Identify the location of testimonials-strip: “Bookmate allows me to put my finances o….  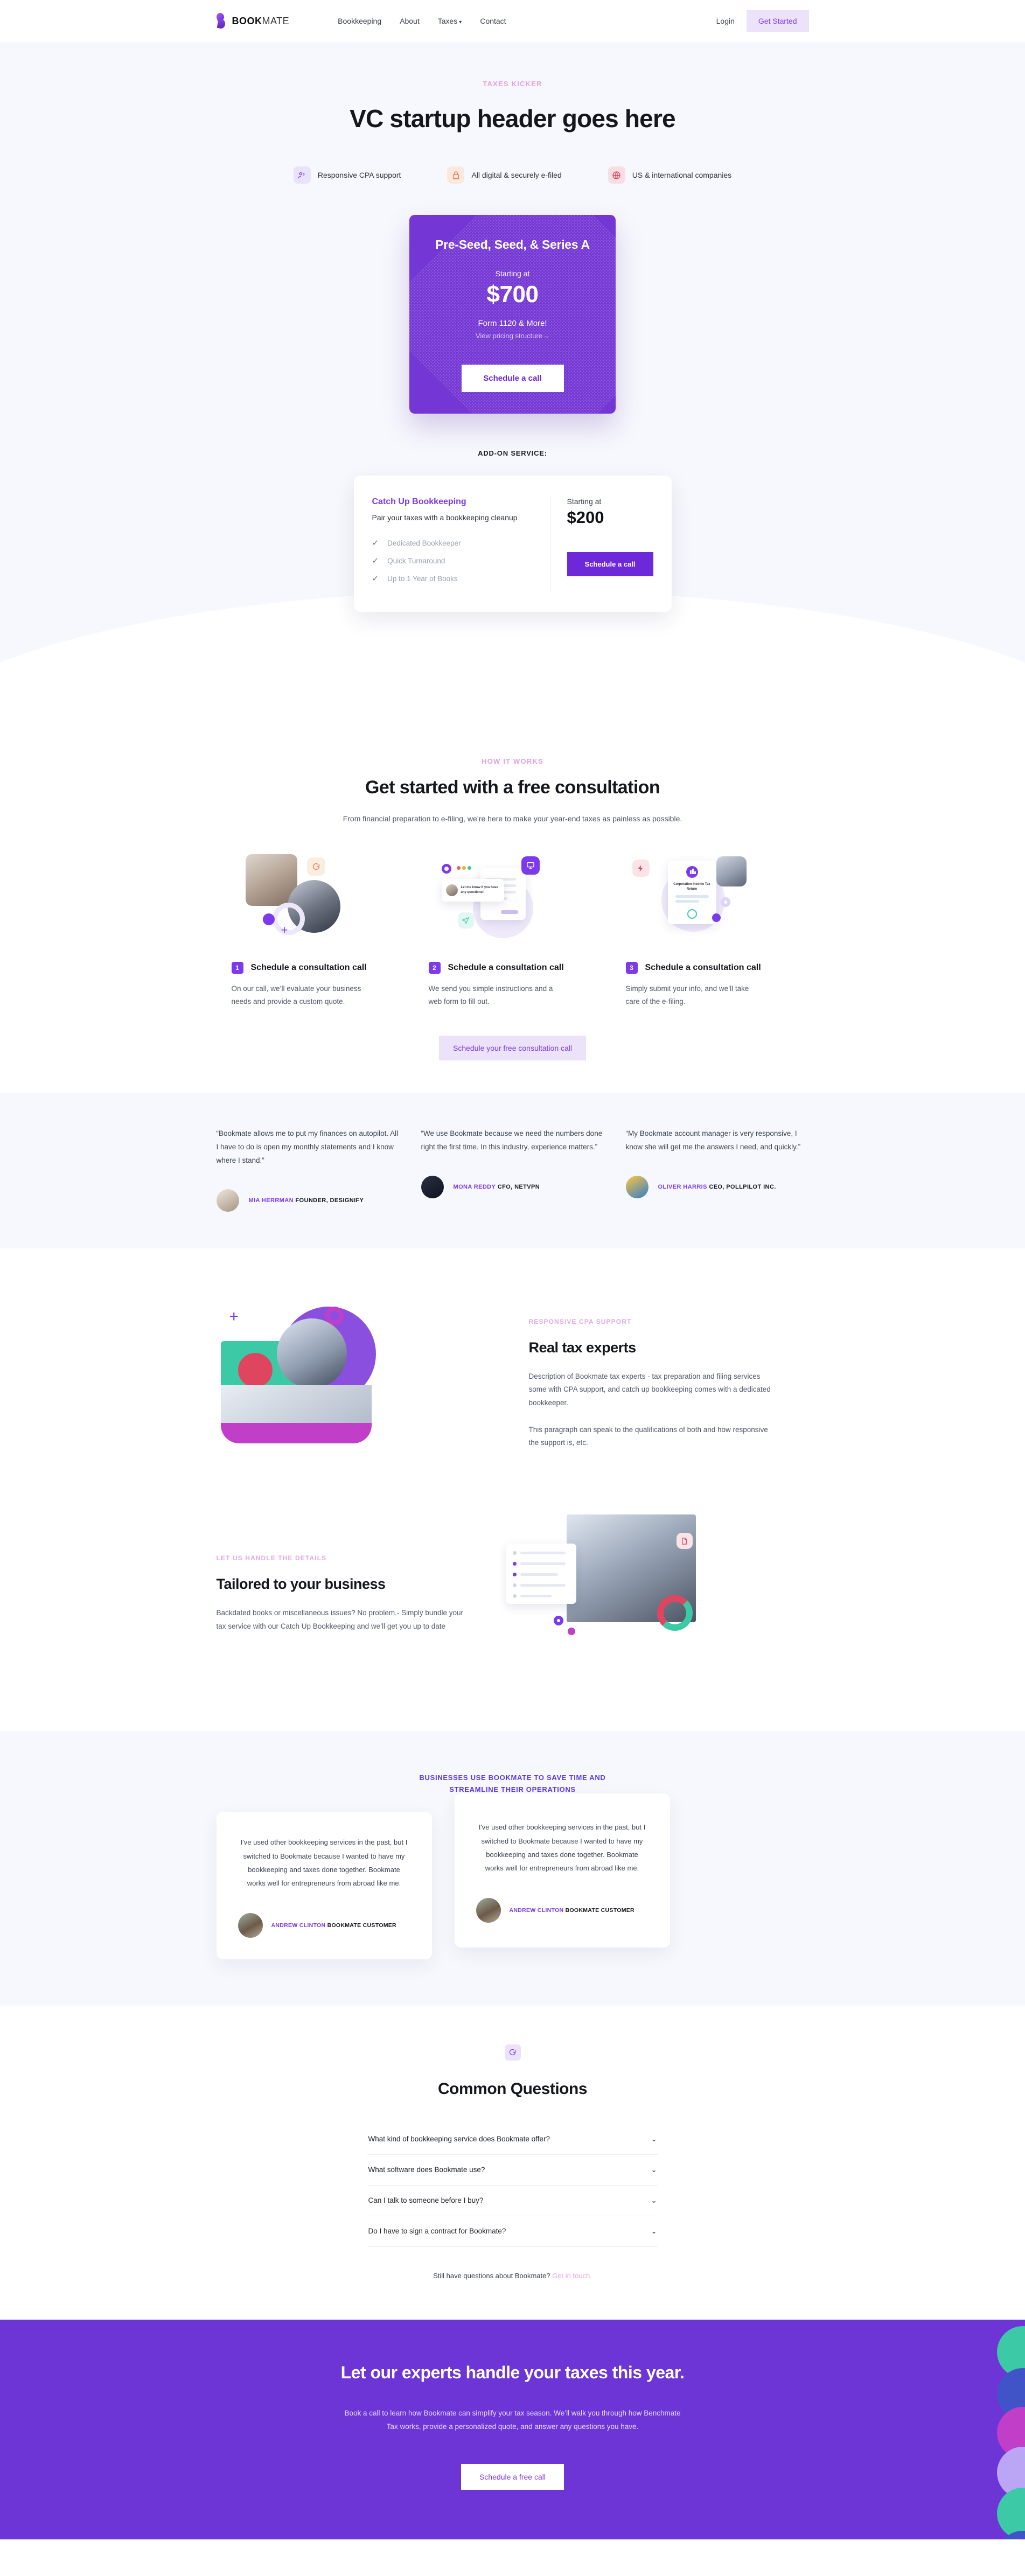
(512, 1171).